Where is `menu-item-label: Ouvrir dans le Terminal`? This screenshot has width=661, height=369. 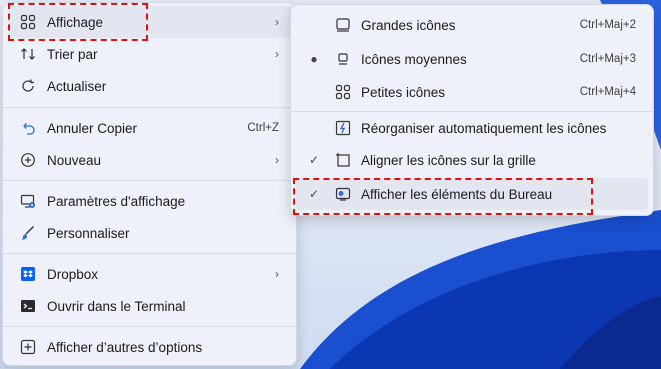 menu-item-label: Ouvrir dans le Terminal is located at coordinates (116, 306).